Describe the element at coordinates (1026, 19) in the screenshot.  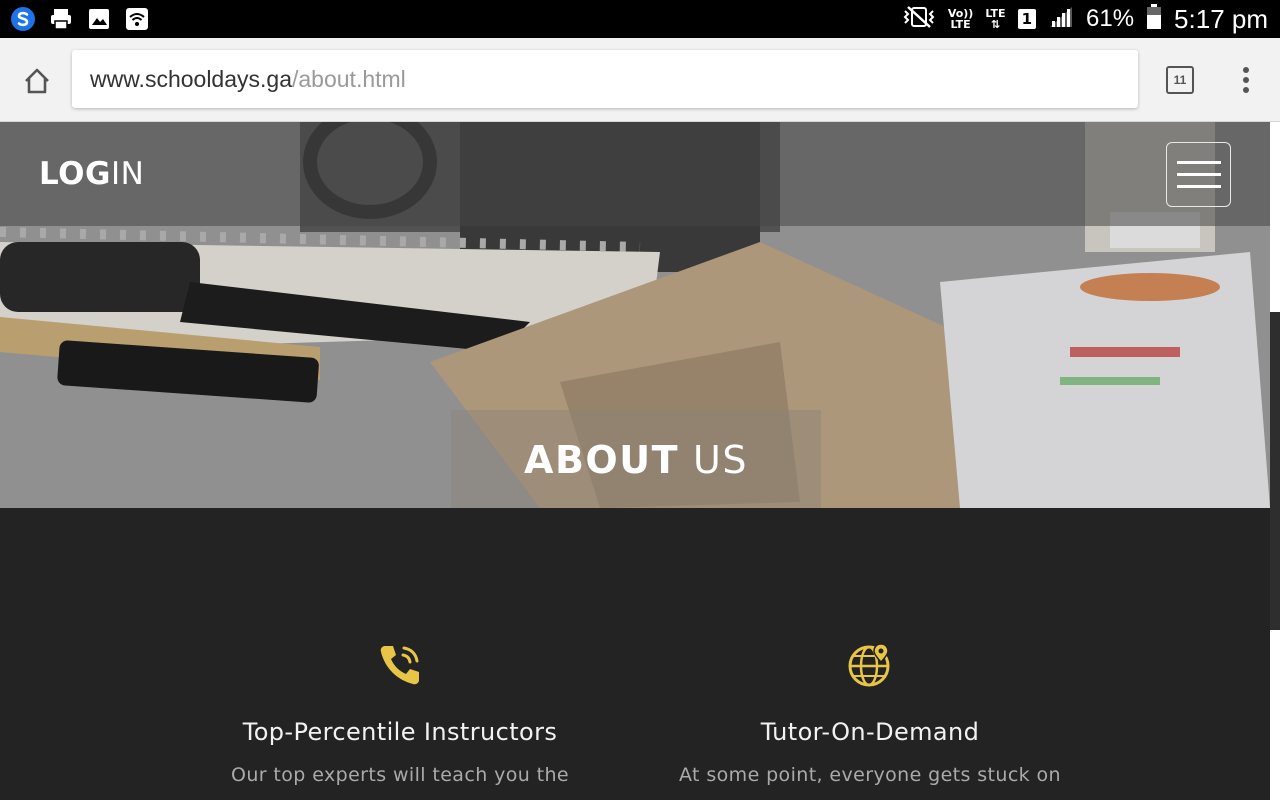
I see `sim-slot-badge: 1` at that location.